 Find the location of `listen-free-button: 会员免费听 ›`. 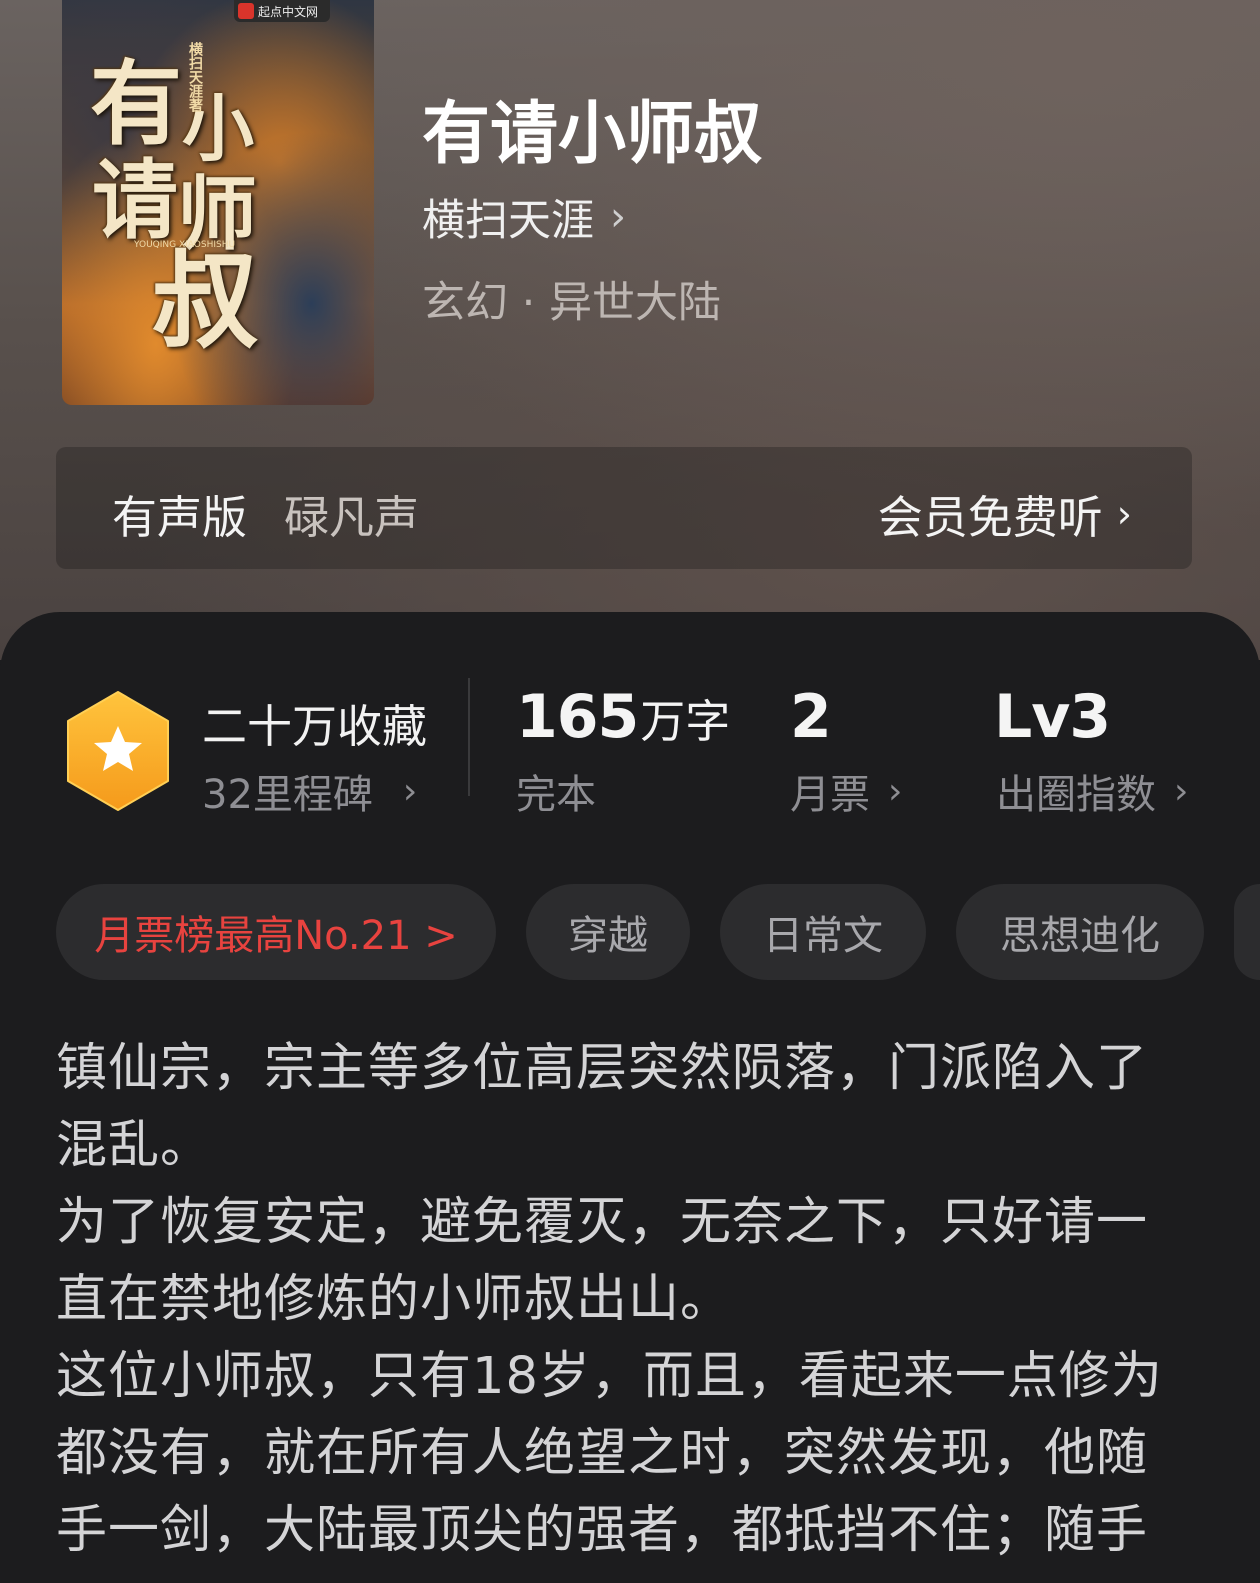

listen-free-button: 会员免费听 › is located at coordinates (1005, 513).